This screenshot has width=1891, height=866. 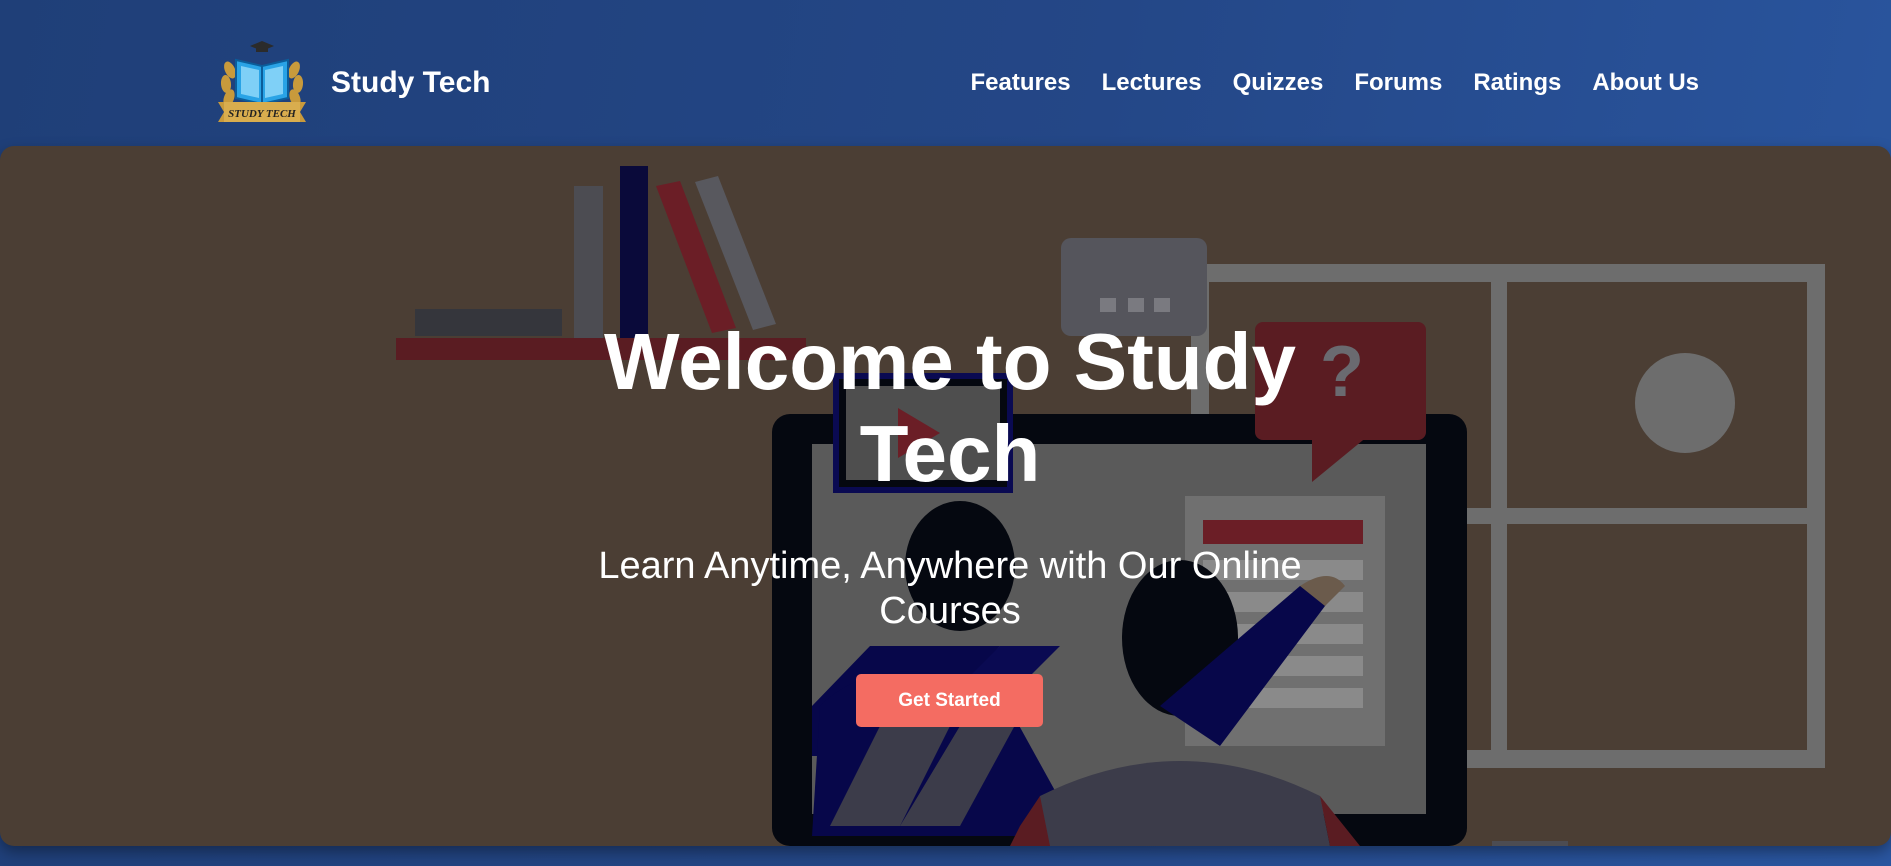 I want to click on brand-name: Study Tech, so click(x=410, y=83).